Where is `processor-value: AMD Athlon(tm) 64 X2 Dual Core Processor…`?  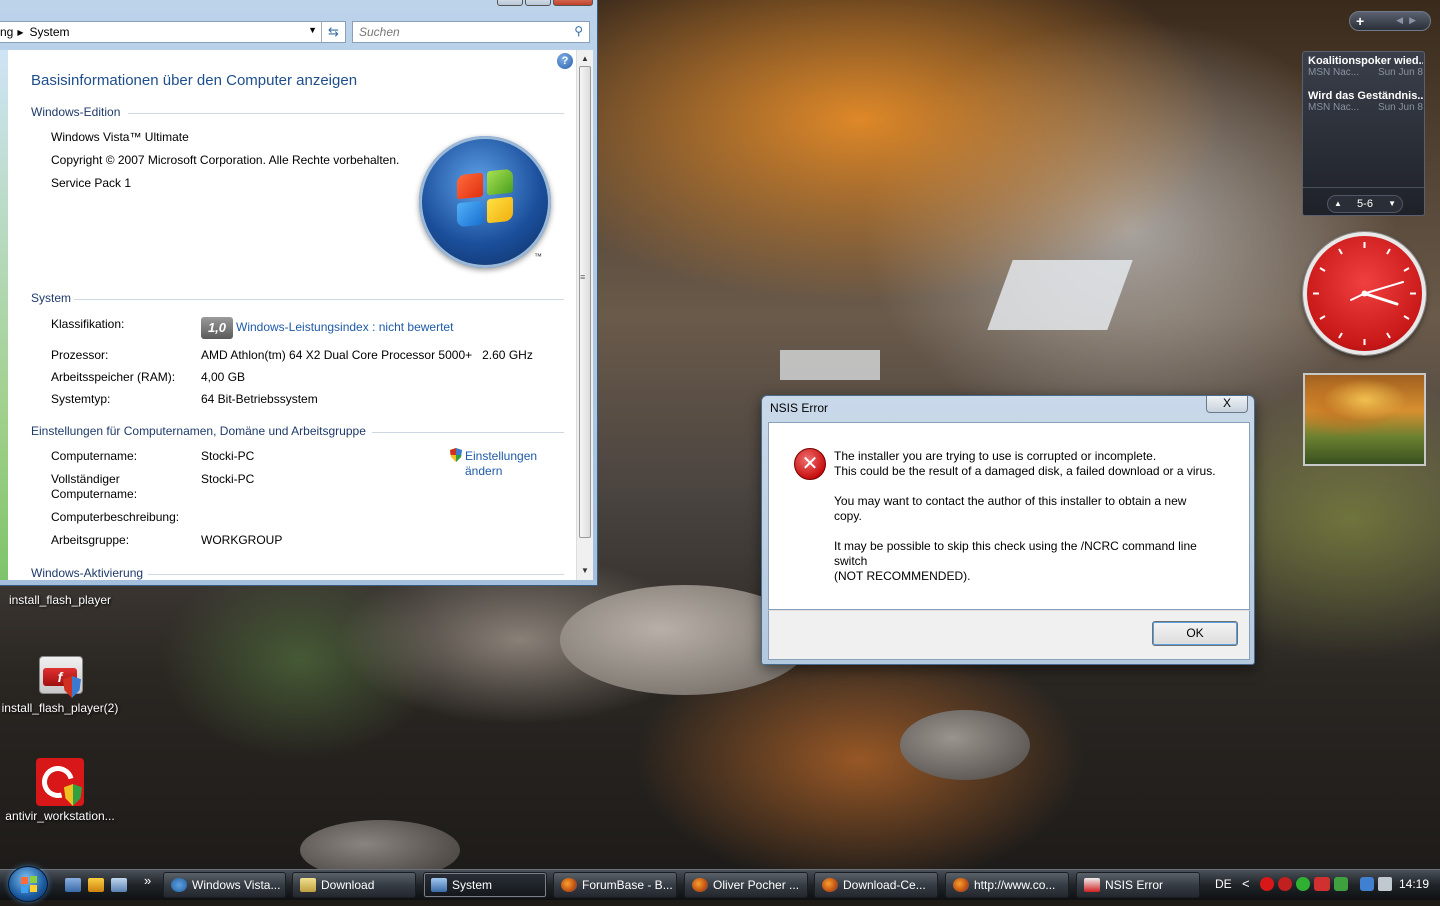
processor-value: AMD Athlon(tm) 64 X2 Dual Core Processor… is located at coordinates (367, 355).